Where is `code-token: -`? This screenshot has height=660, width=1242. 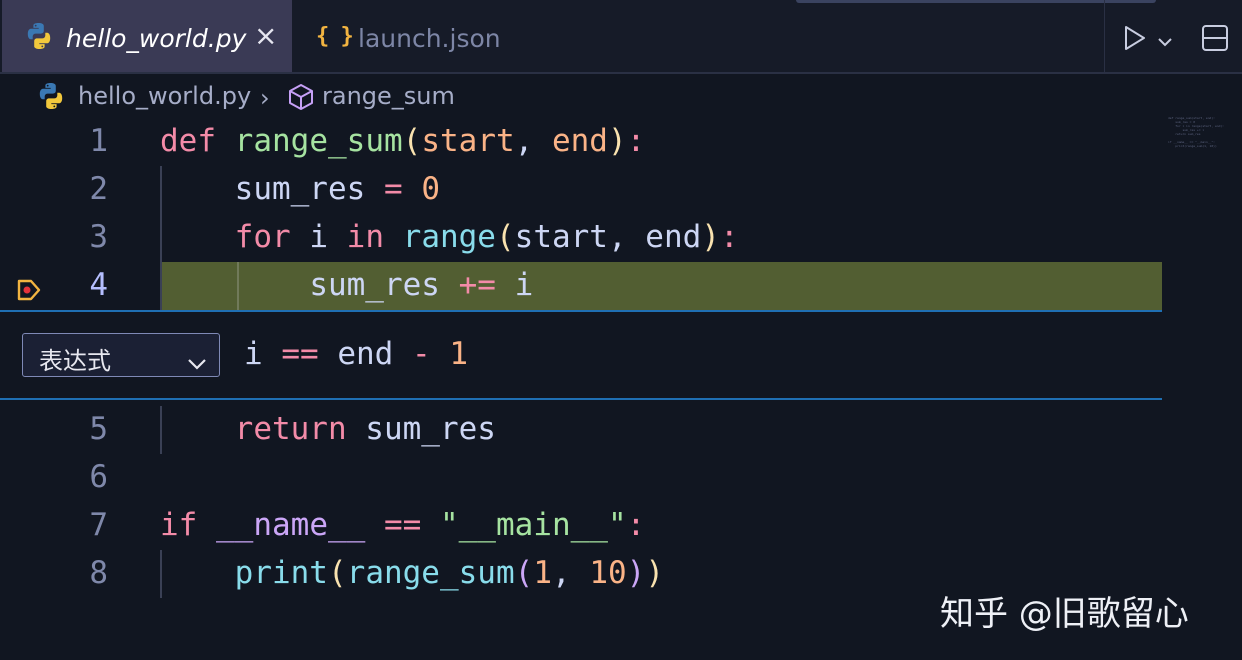 code-token: - is located at coordinates (421, 354).